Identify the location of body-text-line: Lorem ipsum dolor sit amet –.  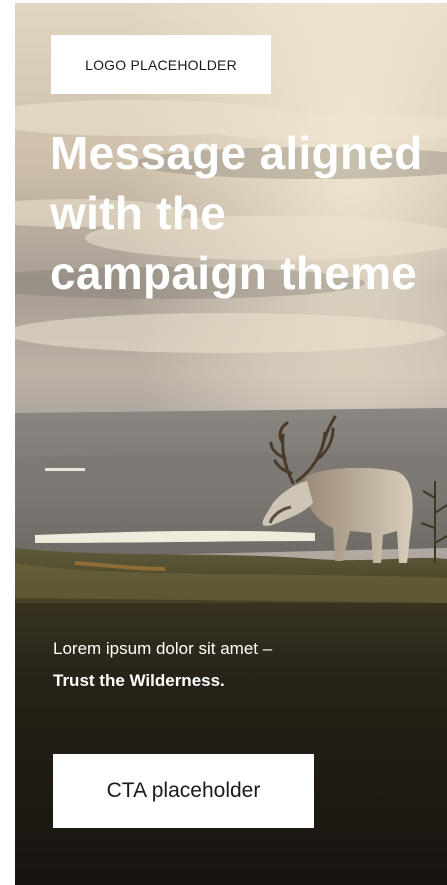
(163, 648).